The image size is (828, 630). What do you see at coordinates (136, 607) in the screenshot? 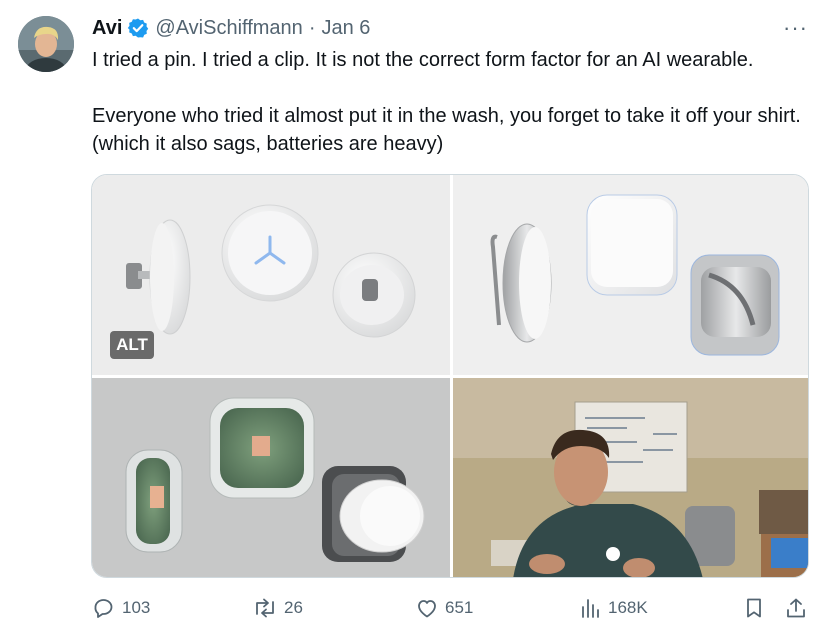
I see `reply-count: 103` at bounding box center [136, 607].